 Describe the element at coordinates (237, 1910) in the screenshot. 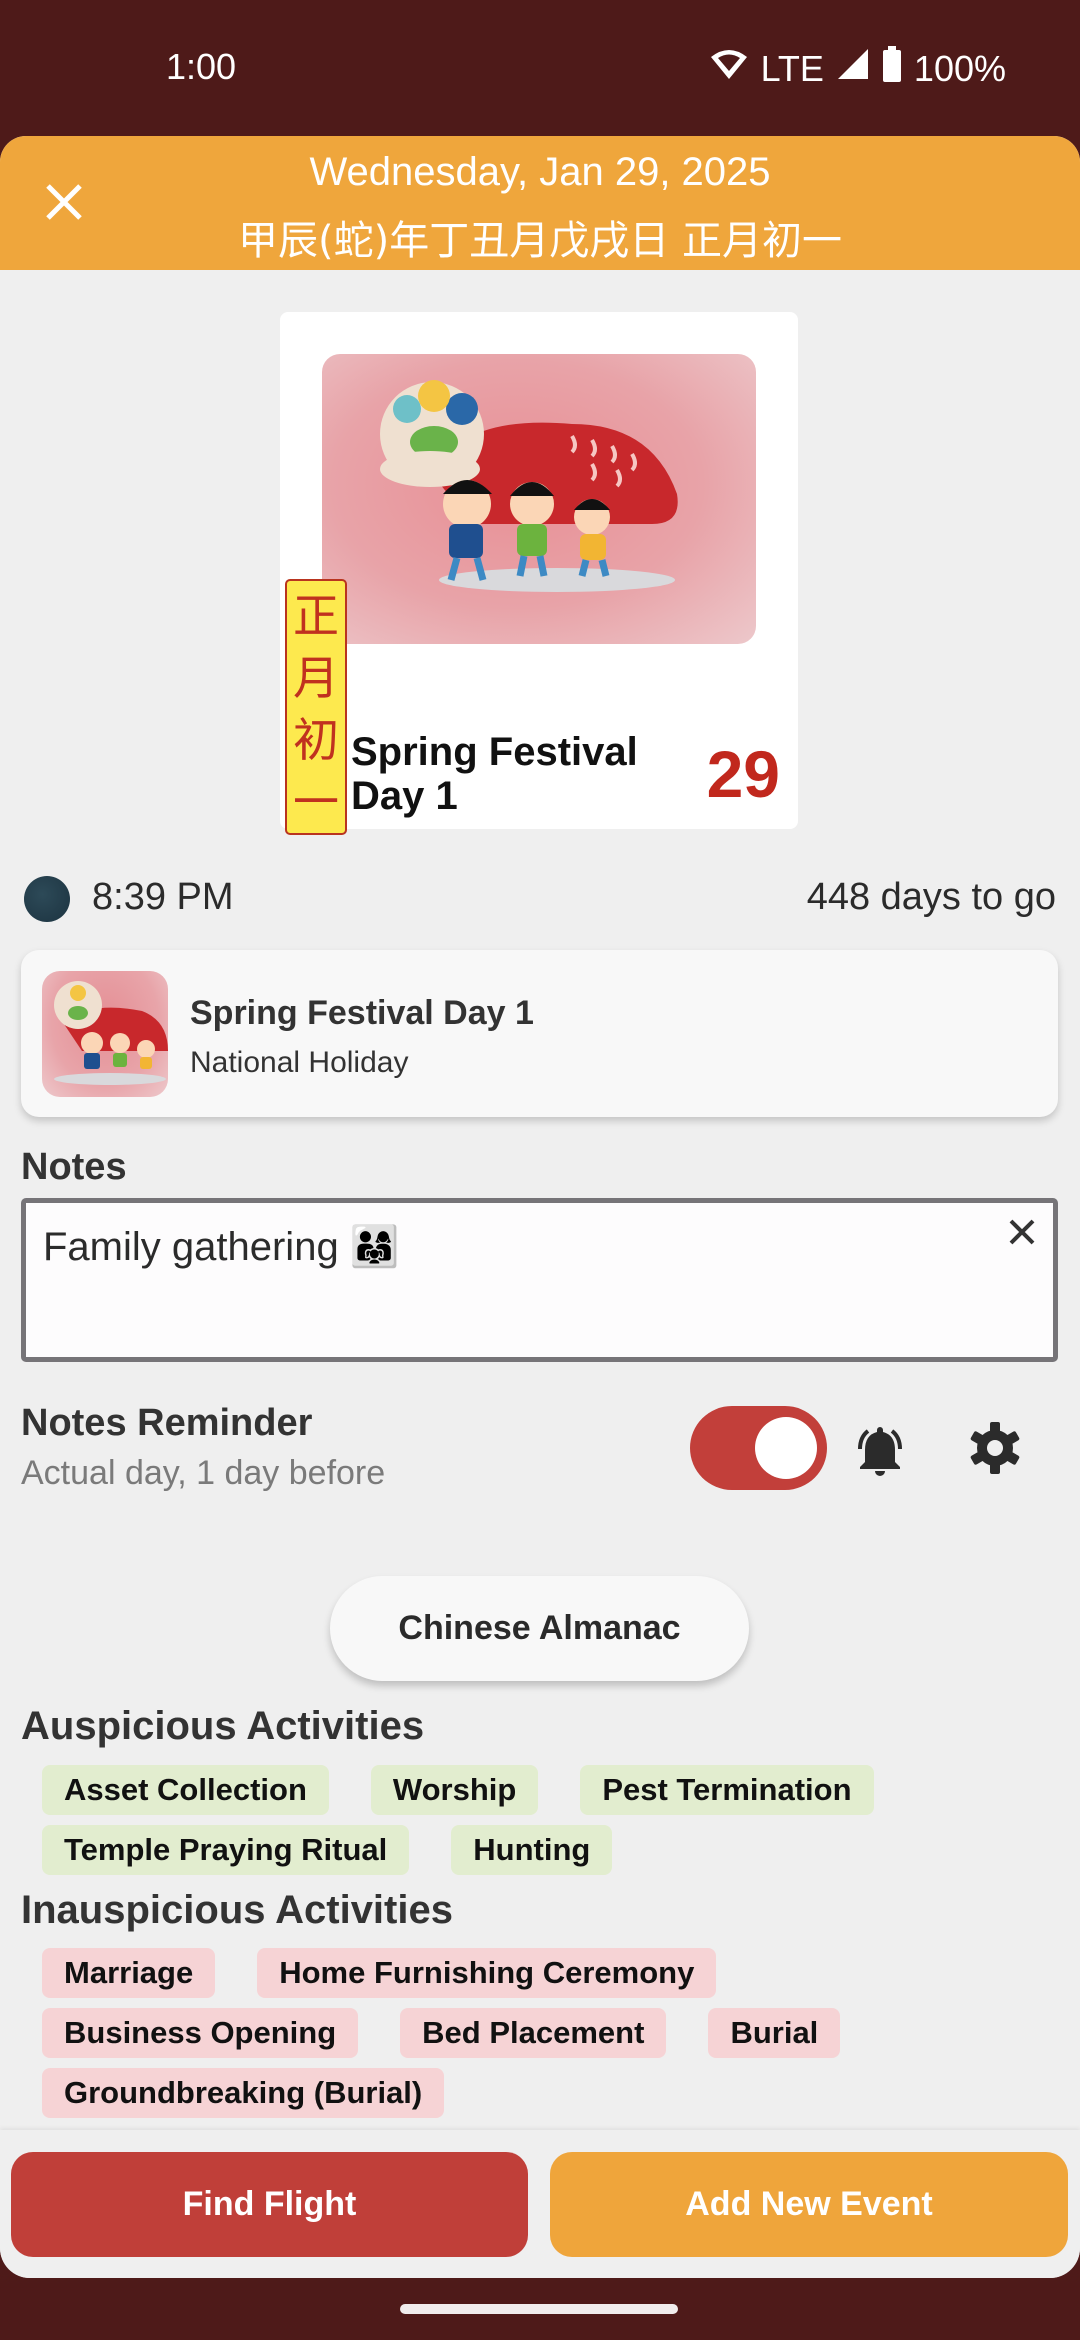

I see `inauspicious-title: Inauspicious Activities` at that location.